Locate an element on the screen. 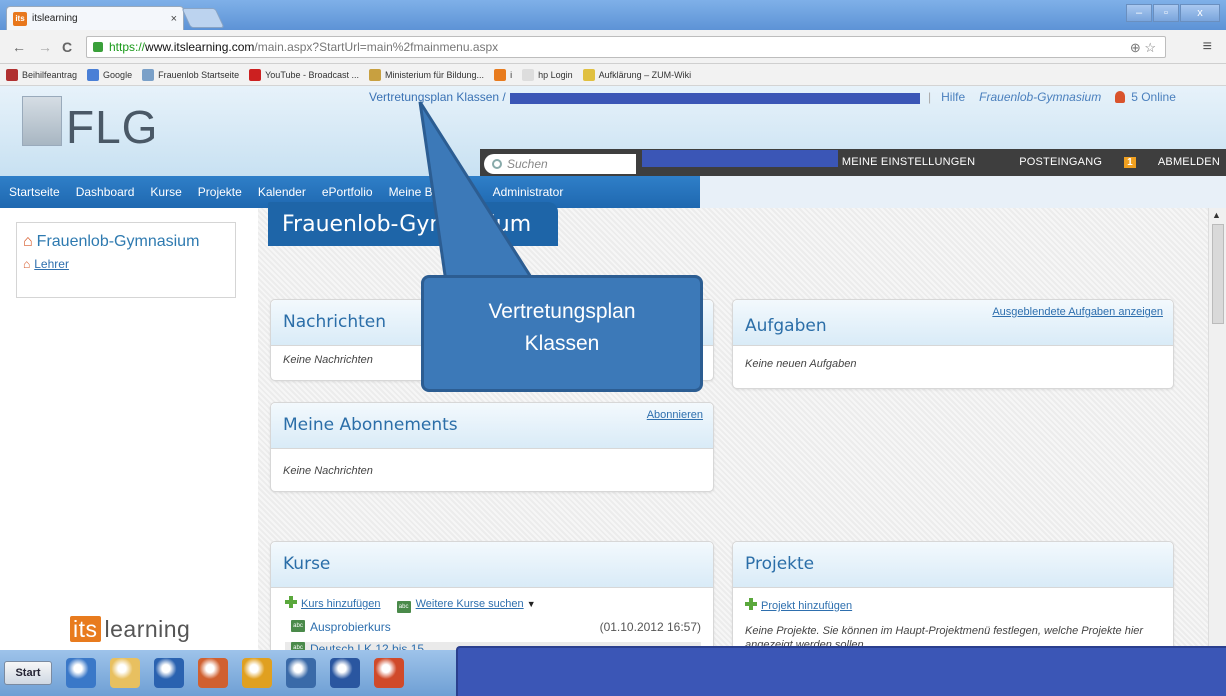  back-button: ← is located at coordinates (19, 47).